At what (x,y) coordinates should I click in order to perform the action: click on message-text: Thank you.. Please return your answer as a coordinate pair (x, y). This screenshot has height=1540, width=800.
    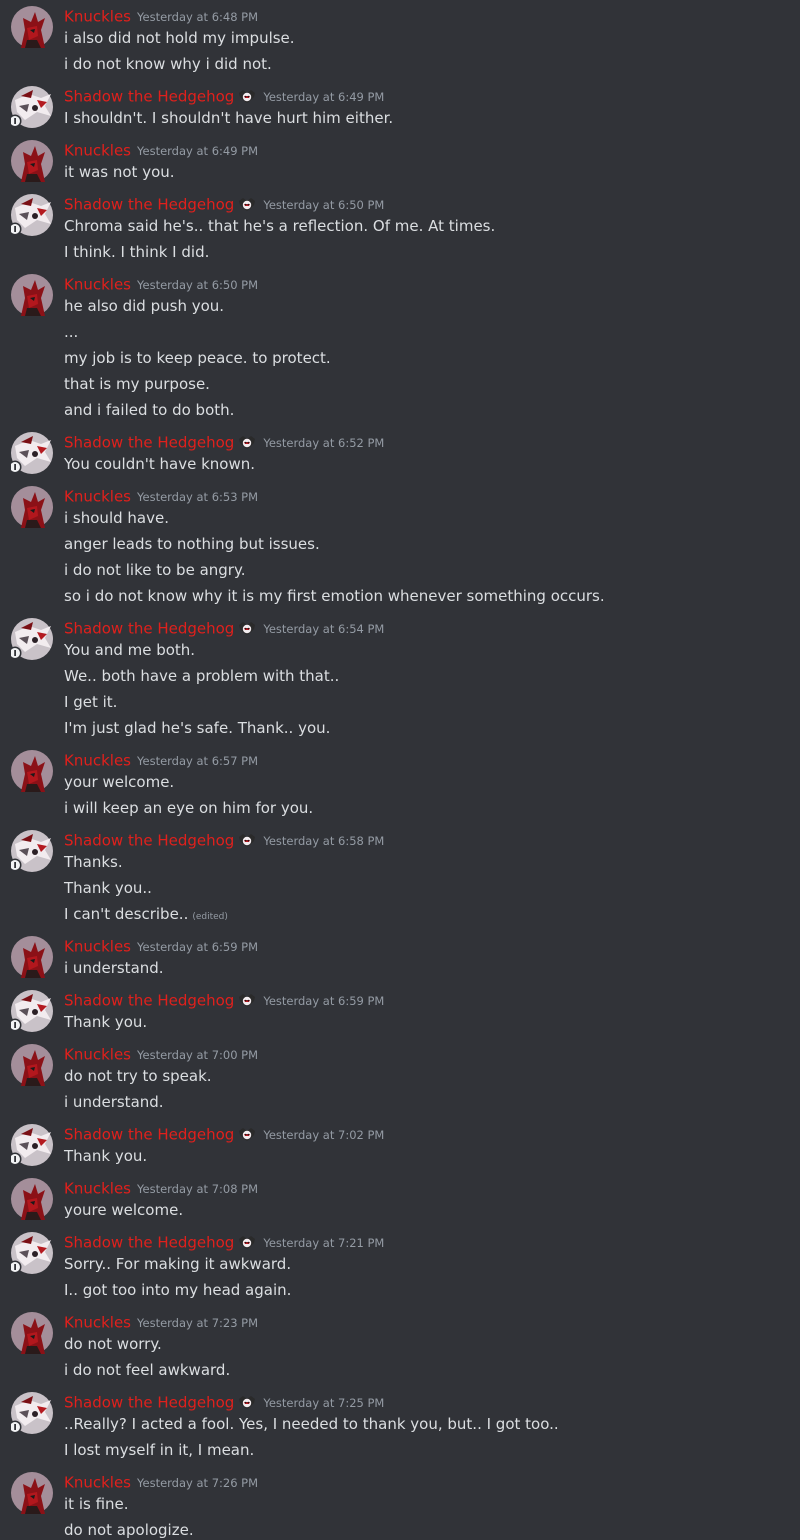
    Looking at the image, I should click on (105, 1022).